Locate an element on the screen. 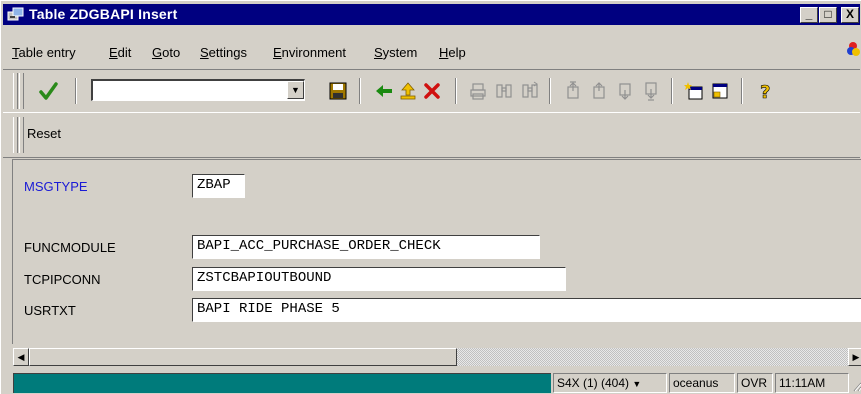 This screenshot has width=861, height=394. sap-logo-icon is located at coordinates (853, 49).